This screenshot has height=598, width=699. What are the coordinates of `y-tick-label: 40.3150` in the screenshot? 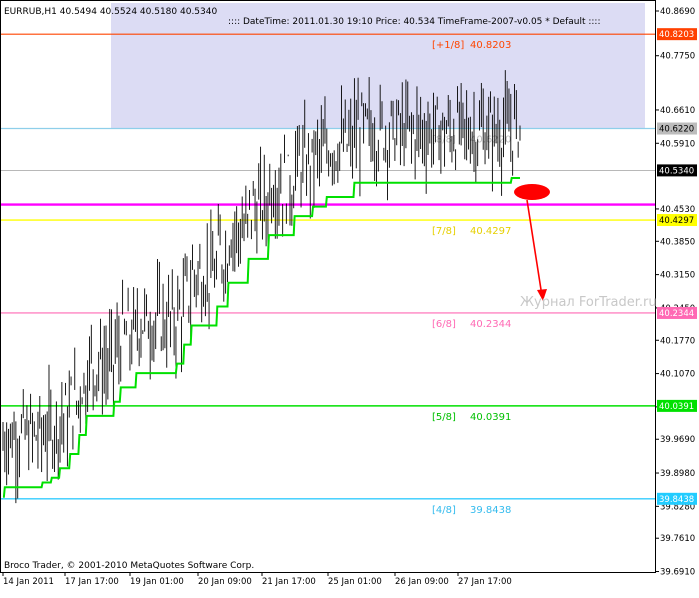 It's located at (677, 276).